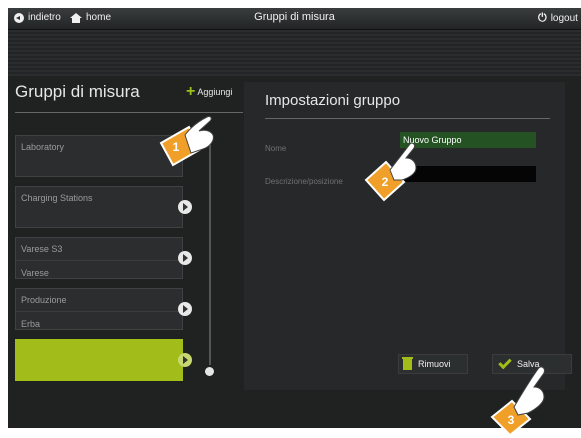 This screenshot has width=581, height=438. I want to click on group-name: Varese S3, so click(42, 249).